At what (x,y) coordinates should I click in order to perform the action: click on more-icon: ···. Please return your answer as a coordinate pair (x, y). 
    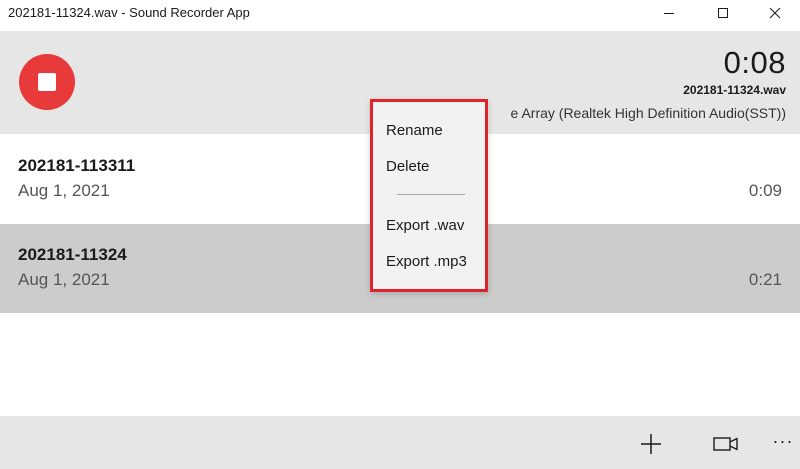
    Looking at the image, I should click on (783, 441).